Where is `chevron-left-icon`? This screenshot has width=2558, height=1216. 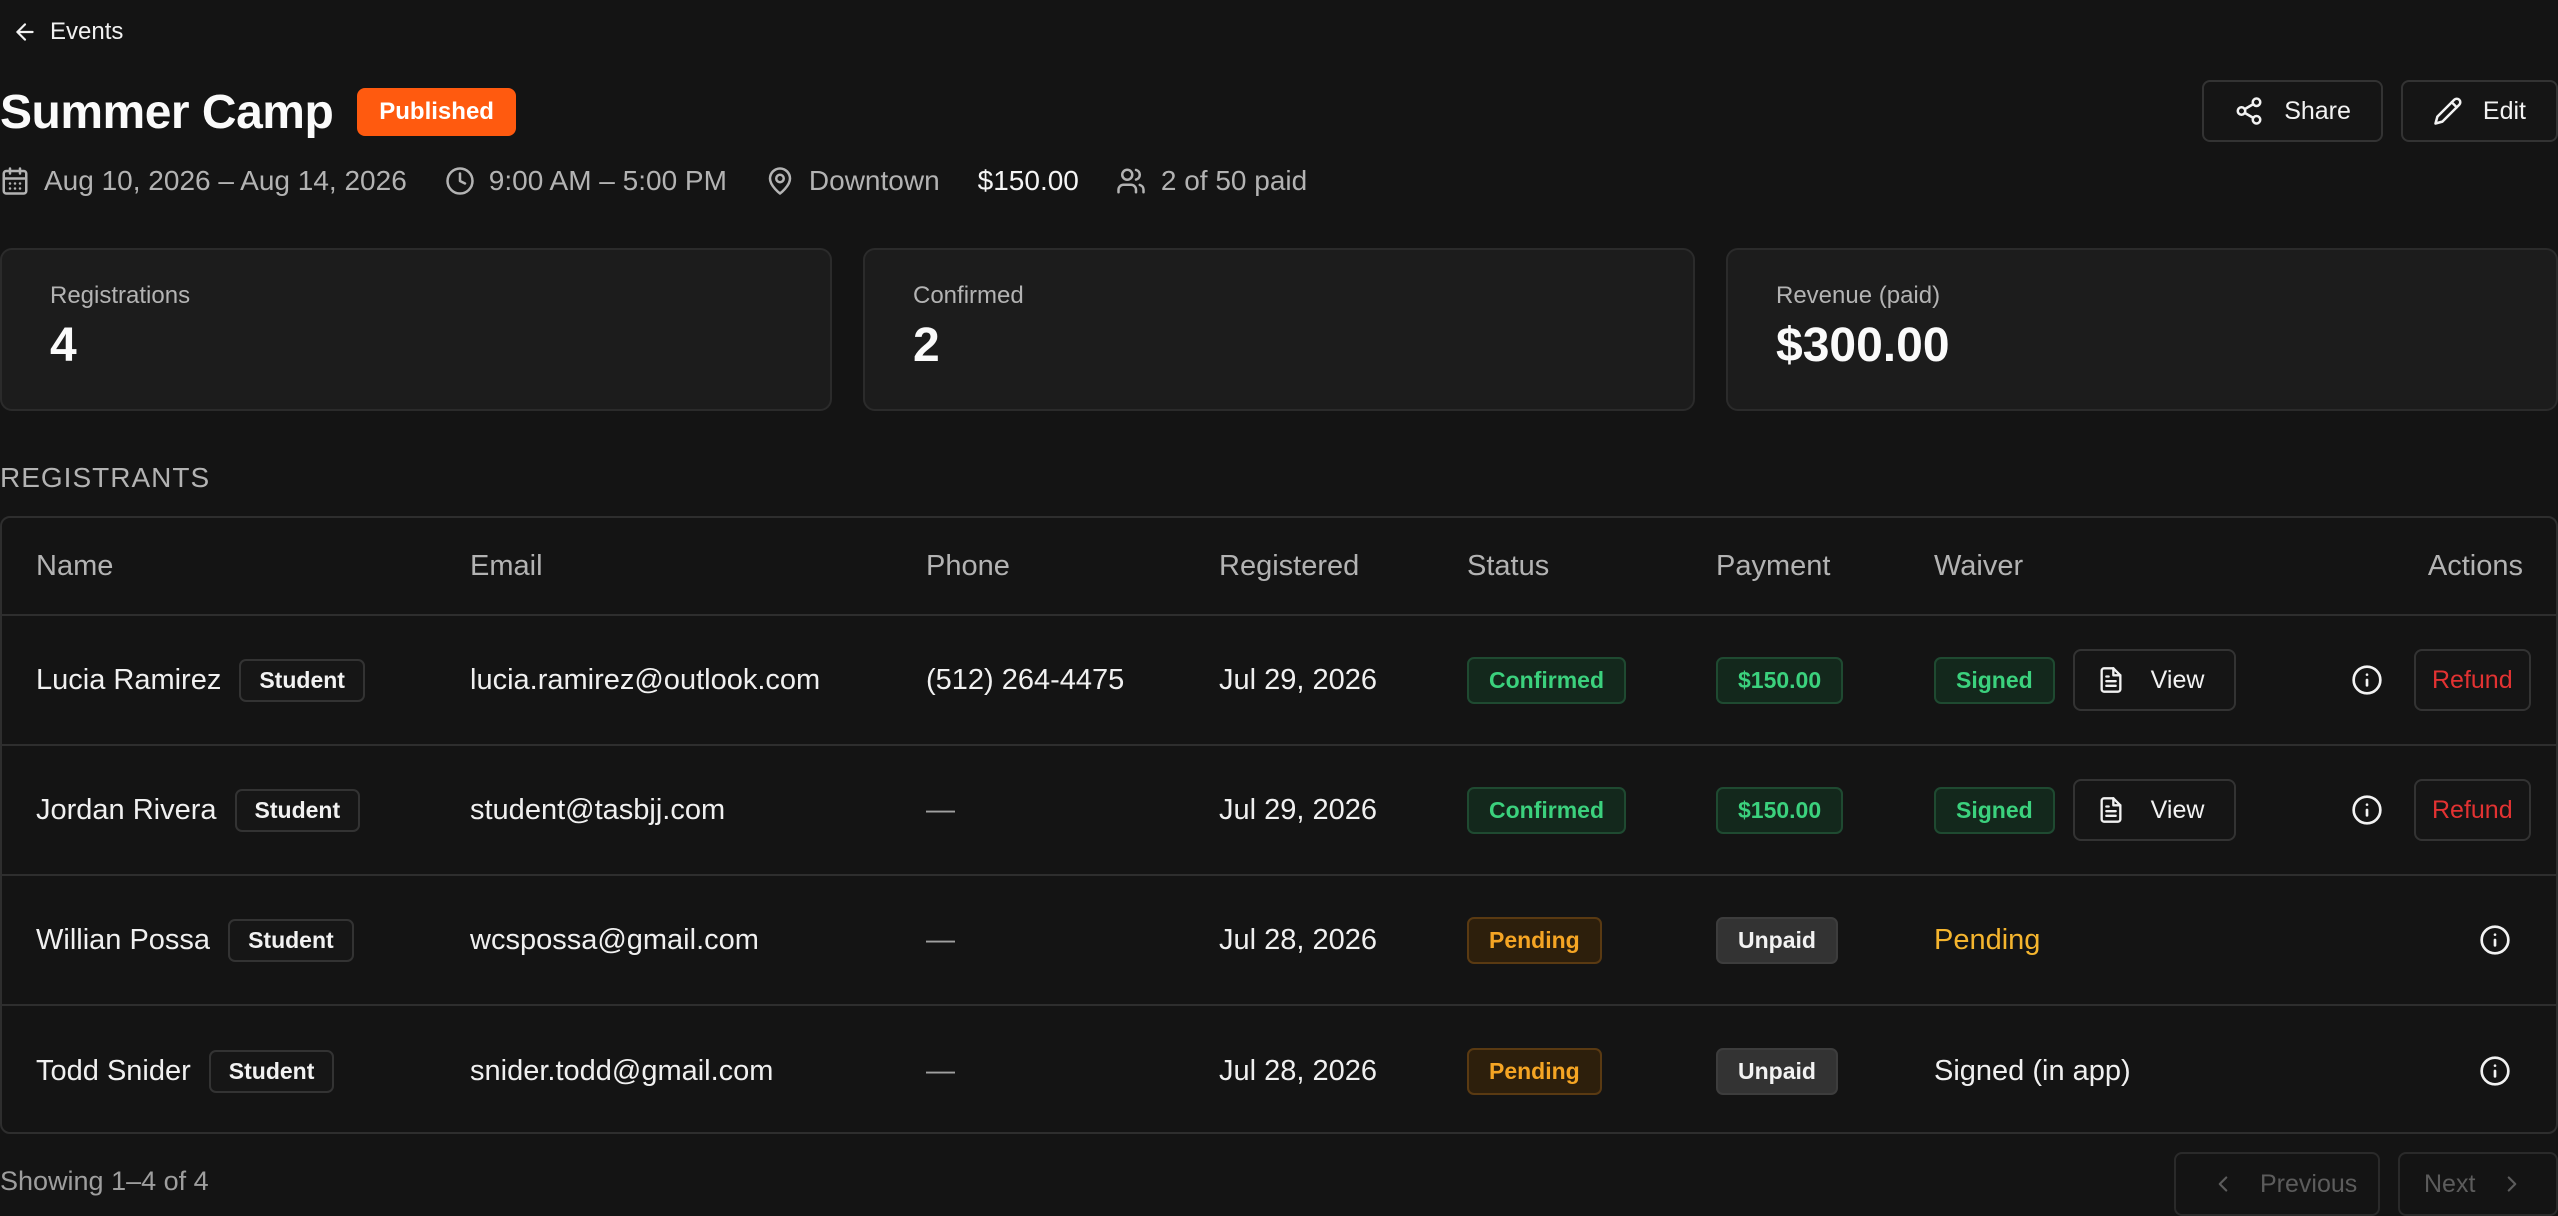 chevron-left-icon is located at coordinates (2223, 1184).